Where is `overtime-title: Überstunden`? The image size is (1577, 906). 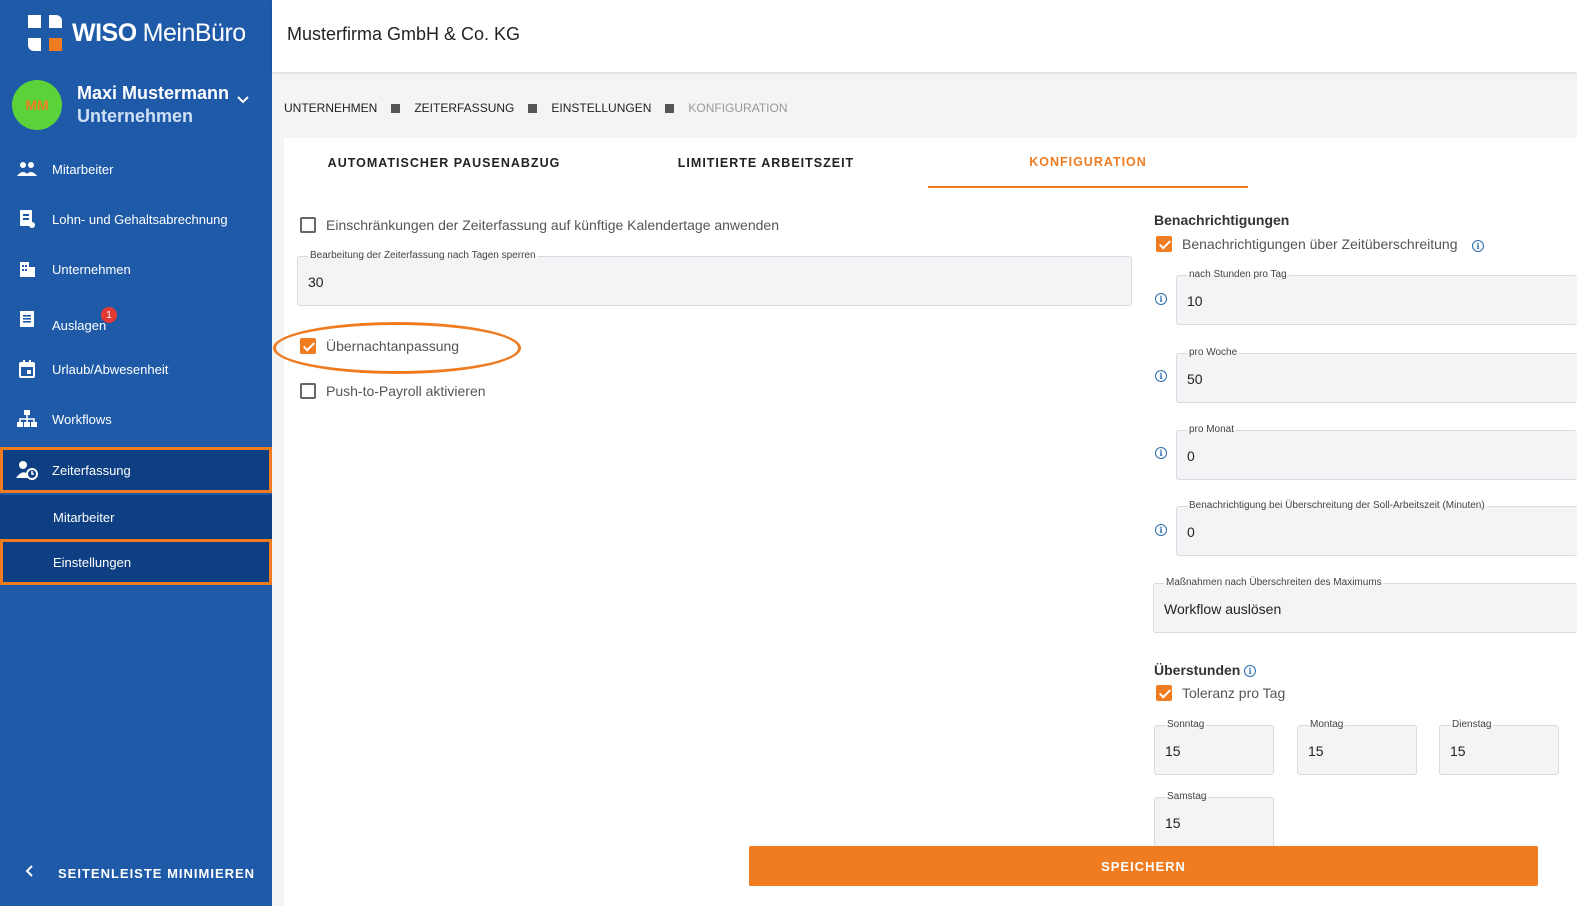
overtime-title: Überstunden is located at coordinates (1197, 670).